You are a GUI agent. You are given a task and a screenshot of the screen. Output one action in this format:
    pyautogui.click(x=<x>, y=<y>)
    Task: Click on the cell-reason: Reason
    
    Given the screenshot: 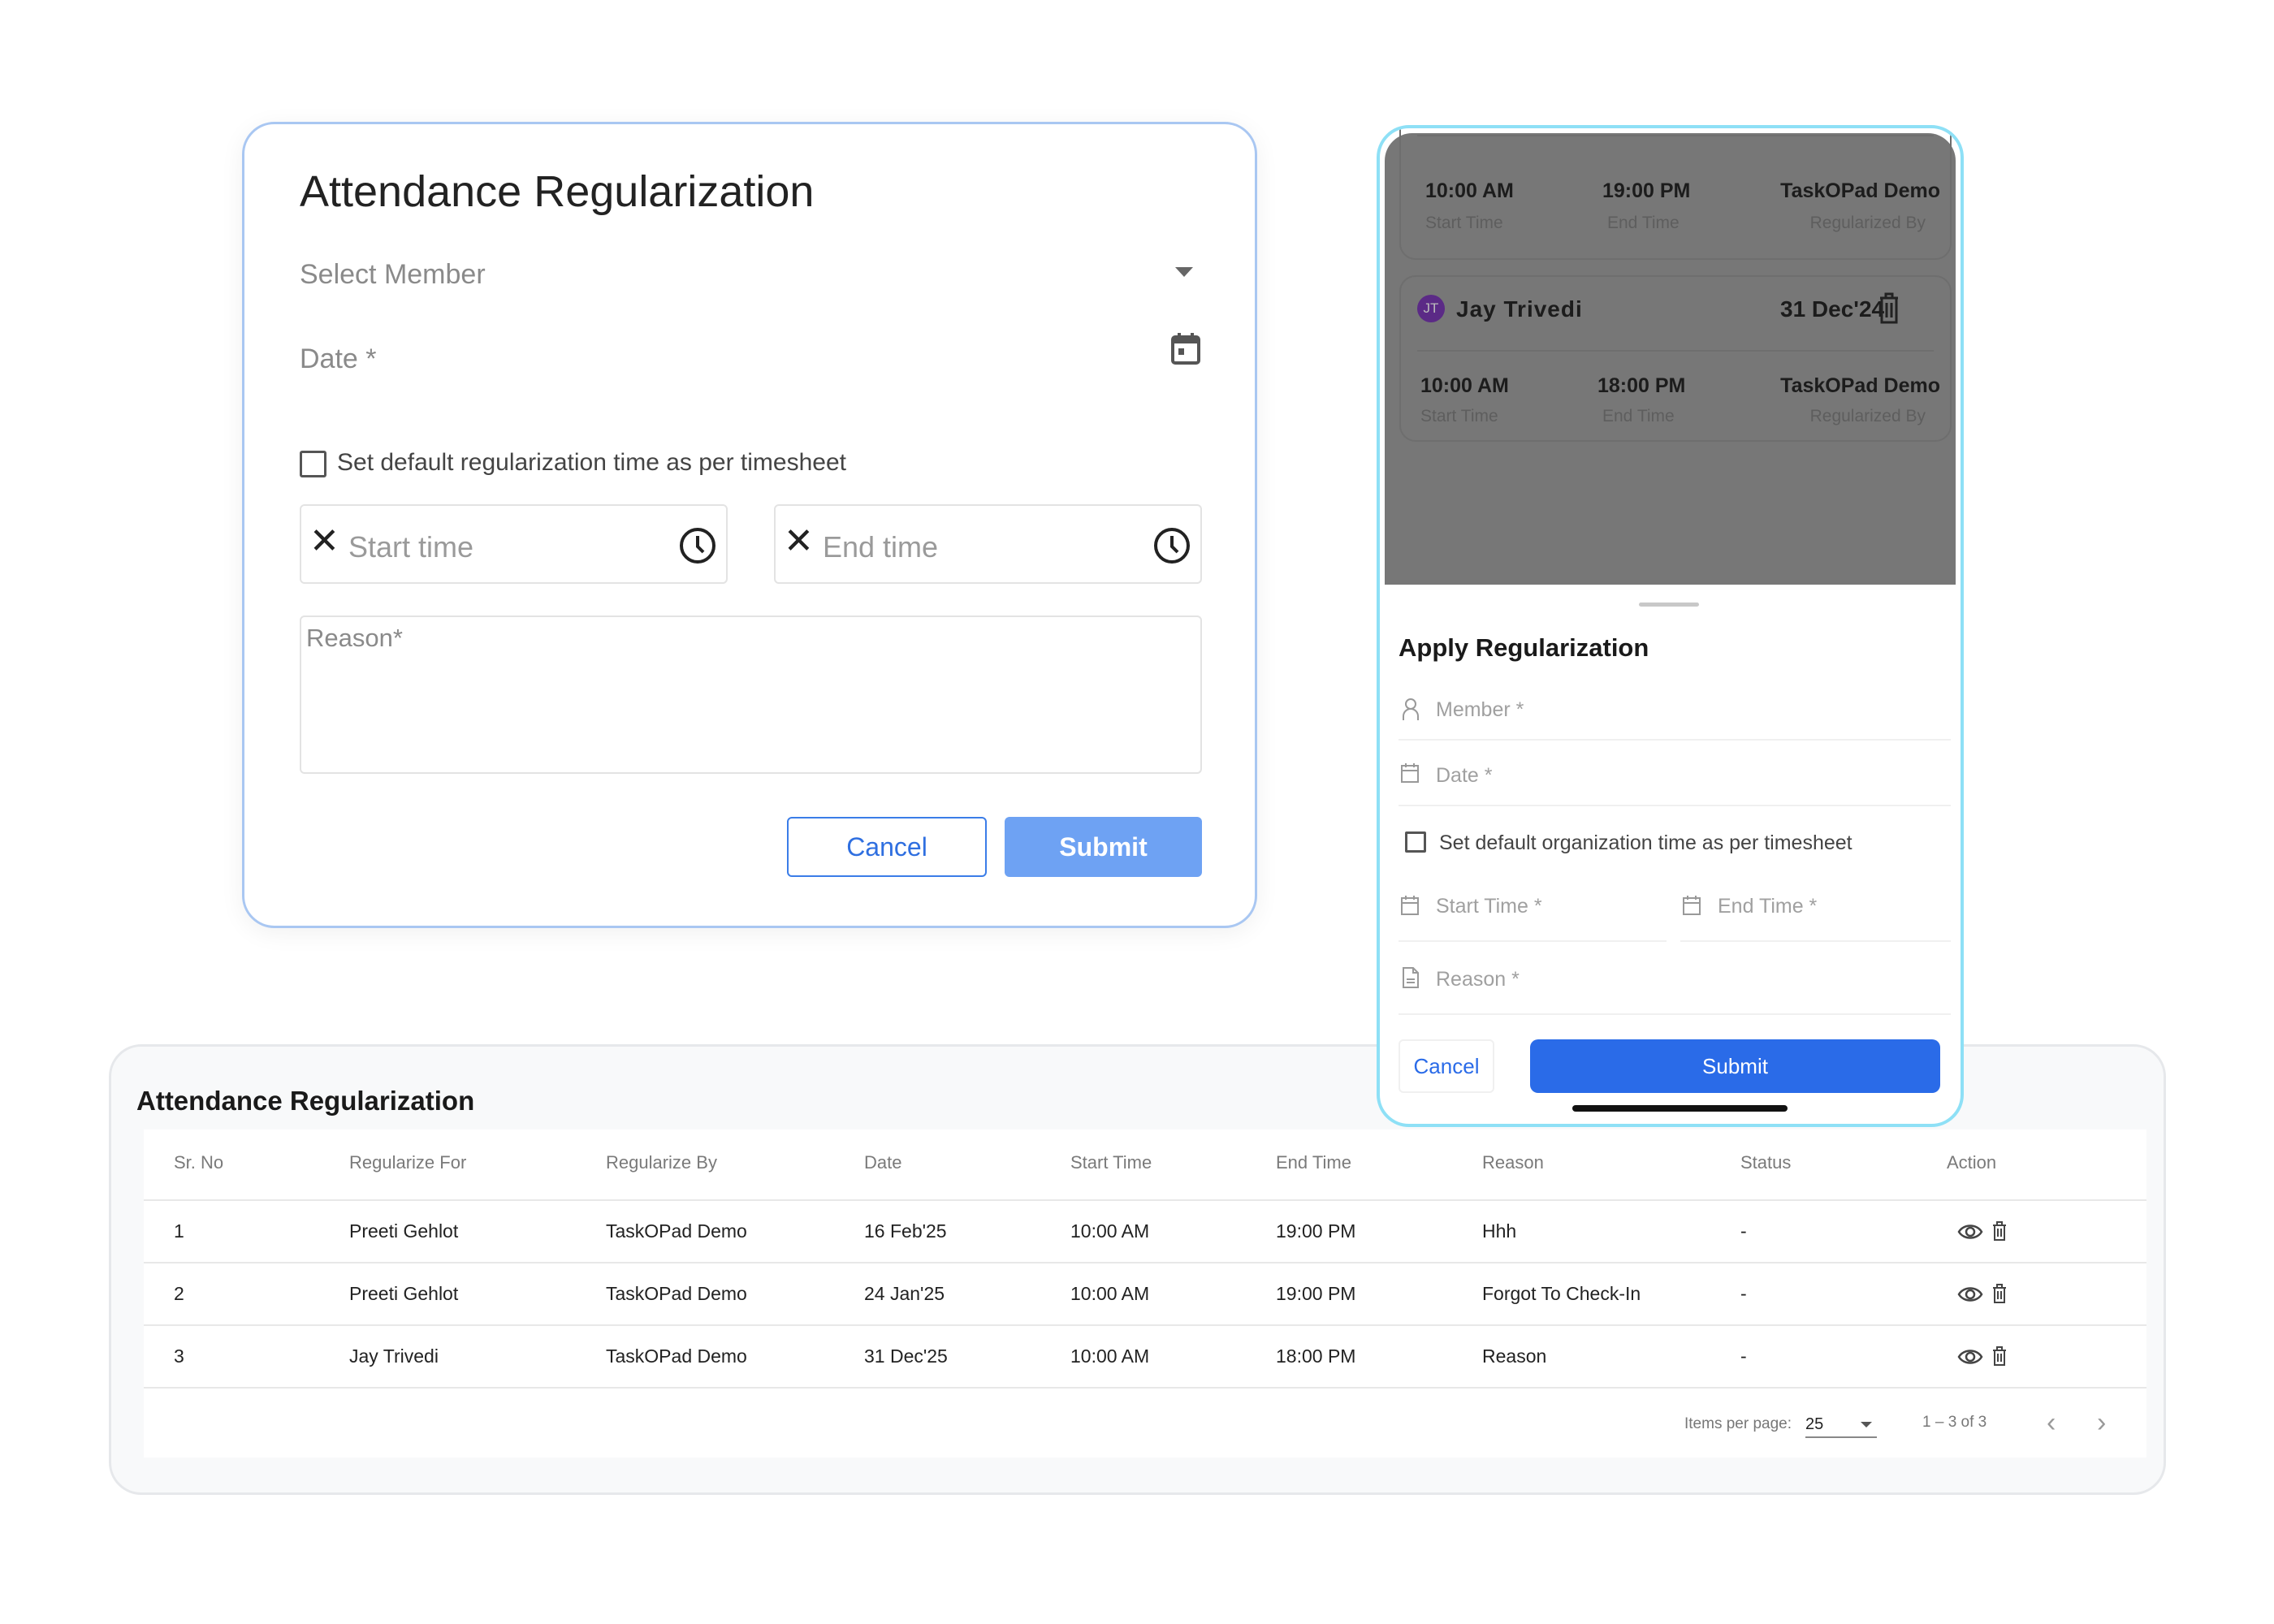 What is the action you would take?
    pyautogui.click(x=1514, y=1356)
    